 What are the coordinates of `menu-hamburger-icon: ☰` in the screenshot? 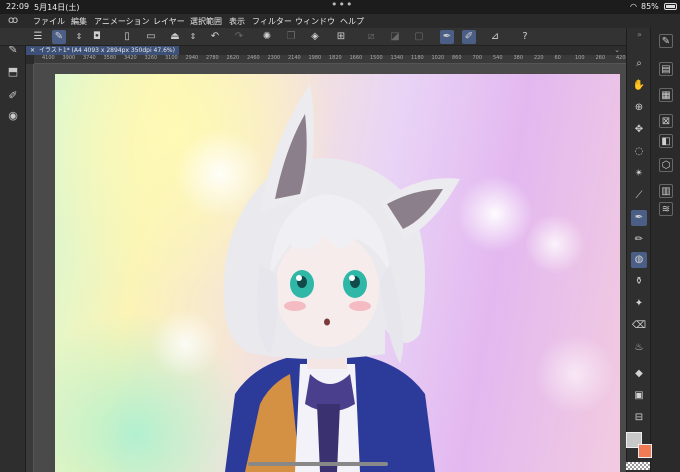 It's located at (38, 37).